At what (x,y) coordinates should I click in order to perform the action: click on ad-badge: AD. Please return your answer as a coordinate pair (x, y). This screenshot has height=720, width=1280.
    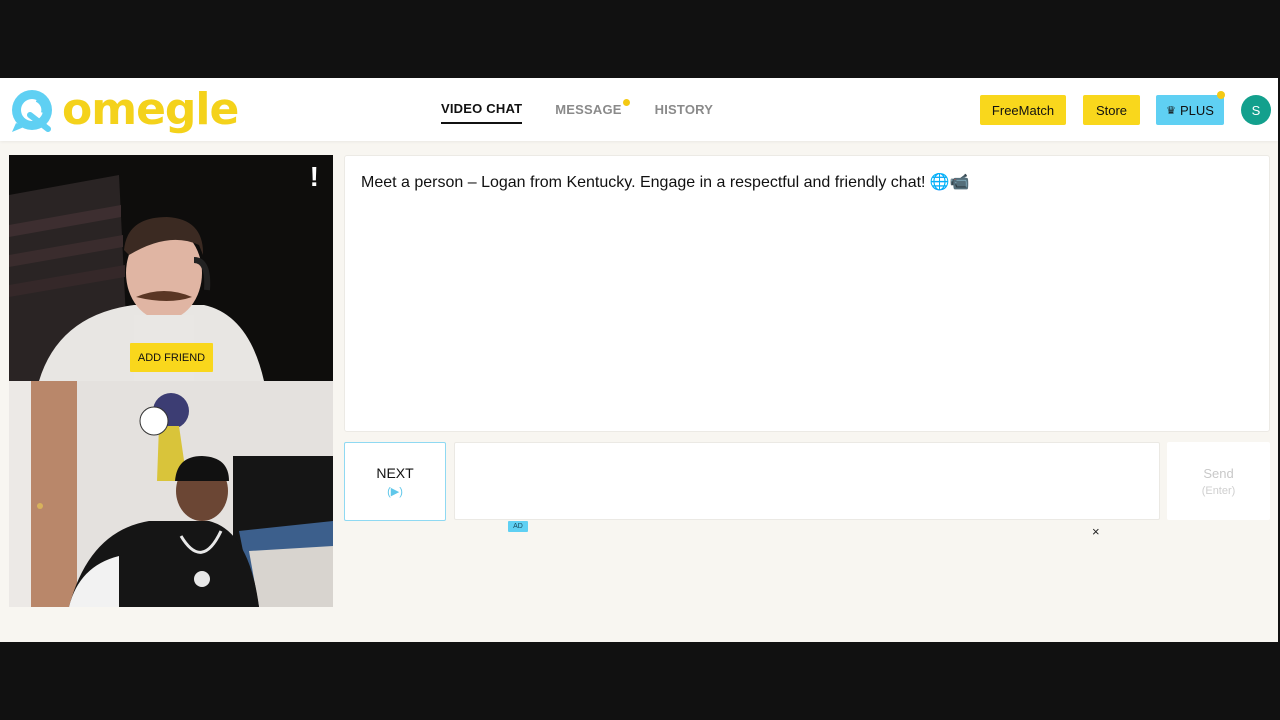
    Looking at the image, I should click on (518, 526).